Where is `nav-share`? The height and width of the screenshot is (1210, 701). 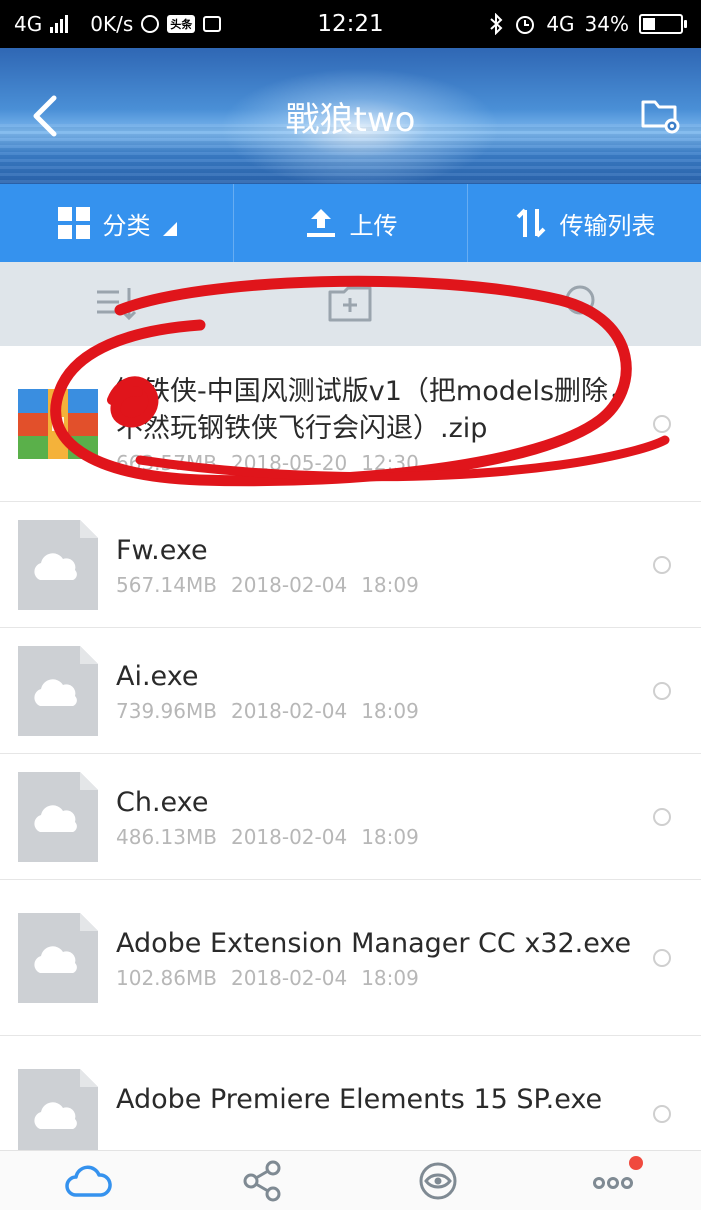 nav-share is located at coordinates (263, 1181).